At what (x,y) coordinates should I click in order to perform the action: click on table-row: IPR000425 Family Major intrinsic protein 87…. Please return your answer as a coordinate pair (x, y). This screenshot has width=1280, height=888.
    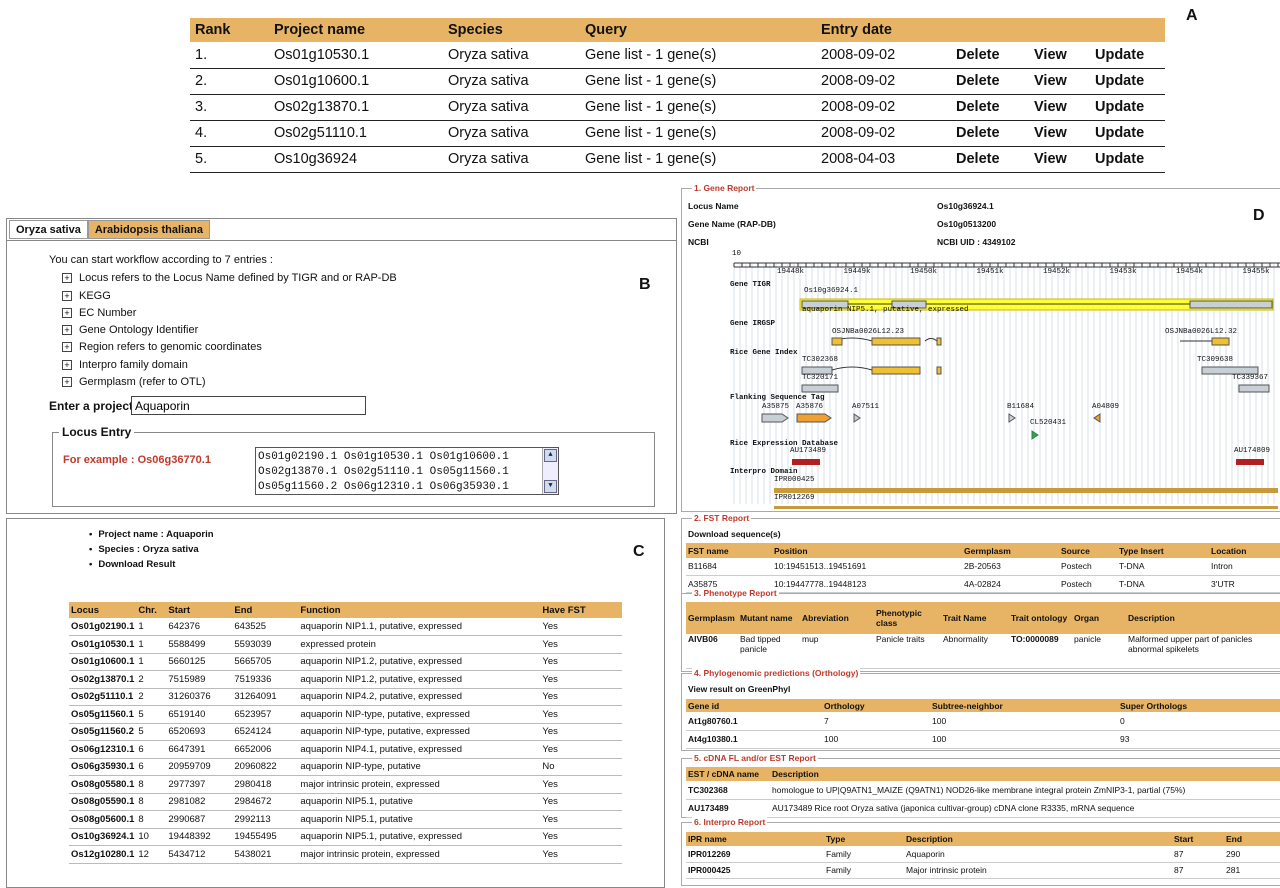
    Looking at the image, I should click on (983, 870).